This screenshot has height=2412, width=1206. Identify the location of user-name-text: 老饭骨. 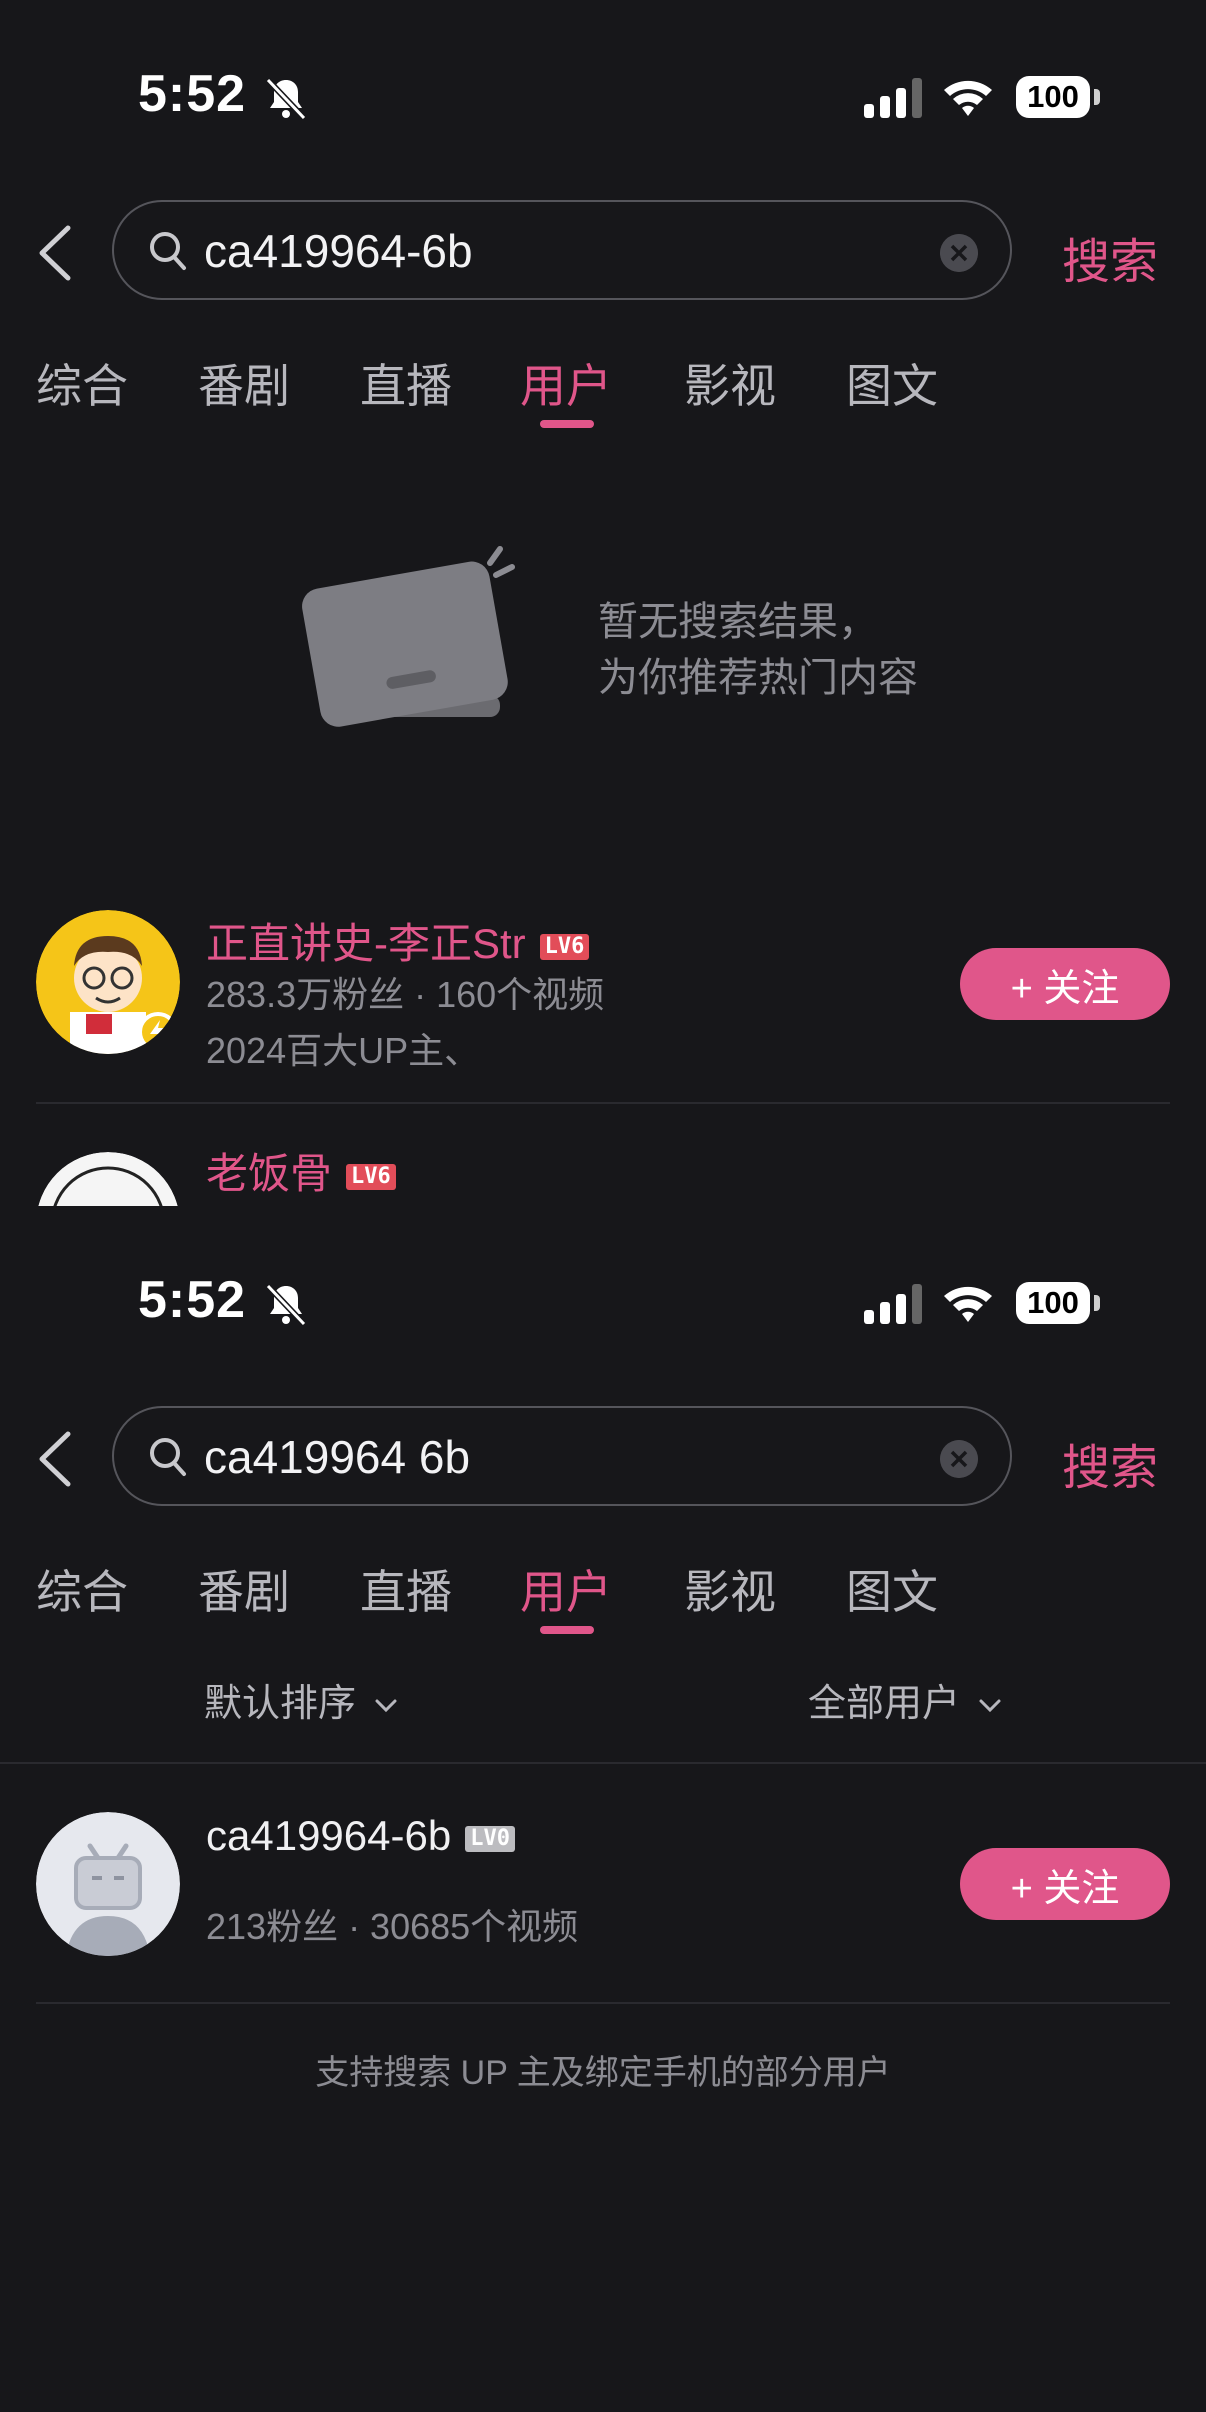
(269, 1173).